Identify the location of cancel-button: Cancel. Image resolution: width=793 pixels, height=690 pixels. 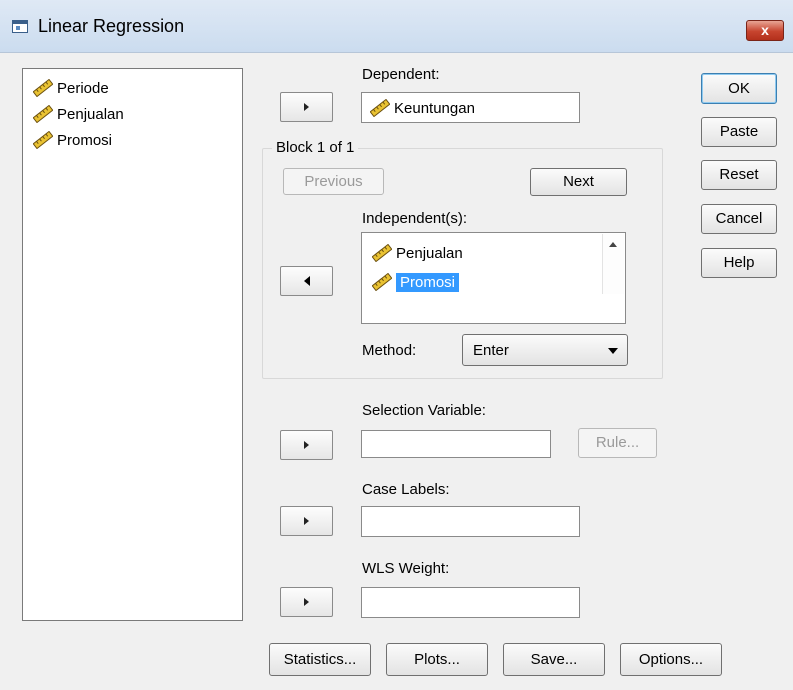
(739, 219).